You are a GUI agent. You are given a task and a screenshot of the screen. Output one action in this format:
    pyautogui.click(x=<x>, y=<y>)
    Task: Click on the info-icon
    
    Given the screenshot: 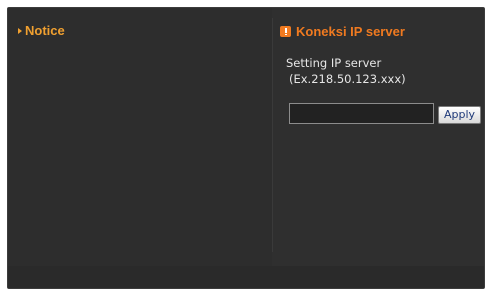 What is the action you would take?
    pyautogui.click(x=285, y=31)
    